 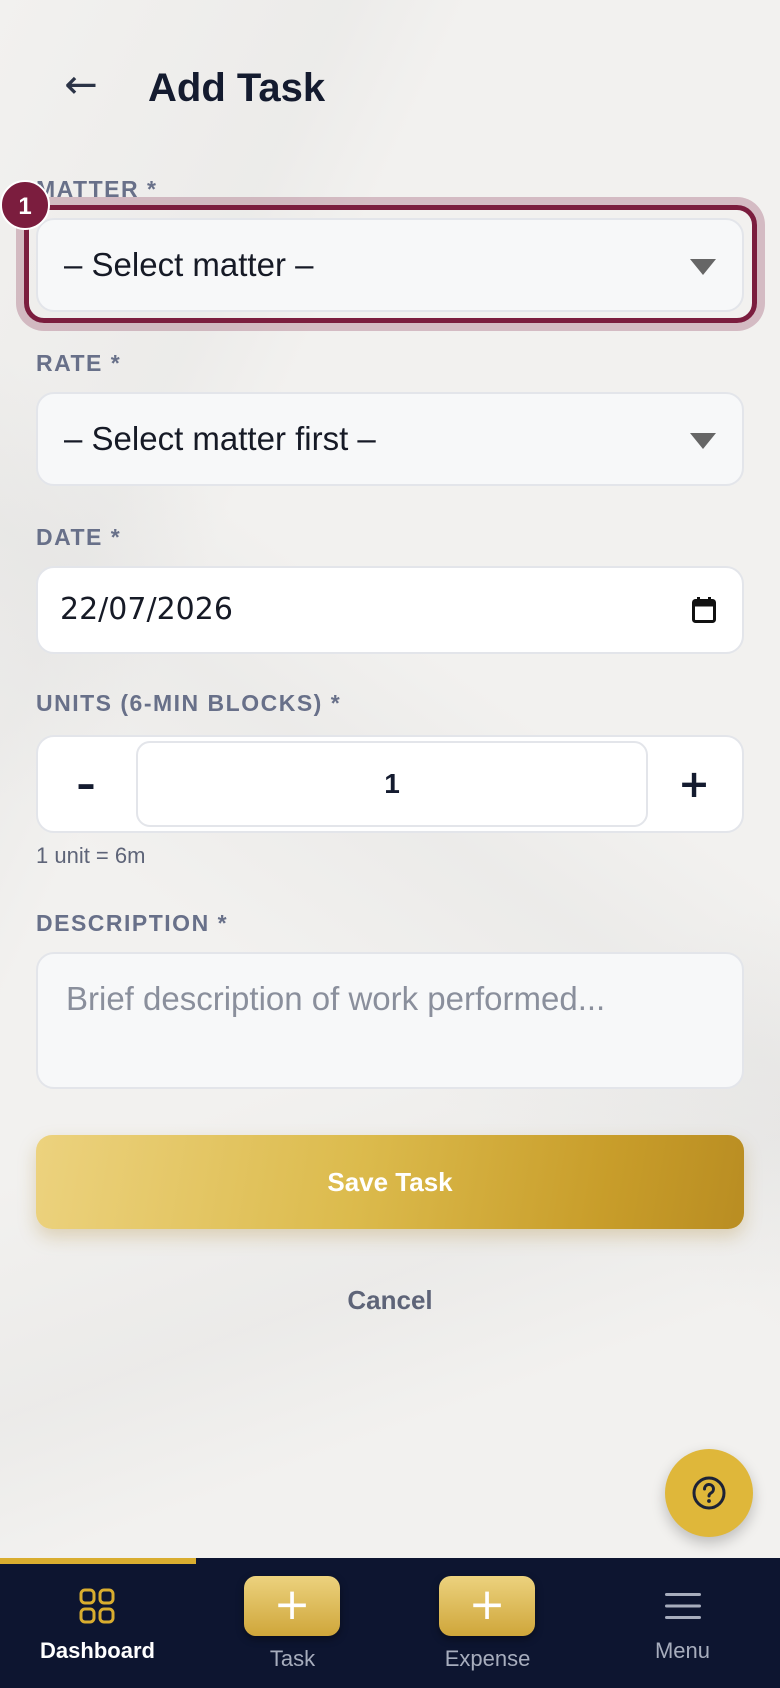 I want to click on header: ← Add Task, so click(x=390, y=90).